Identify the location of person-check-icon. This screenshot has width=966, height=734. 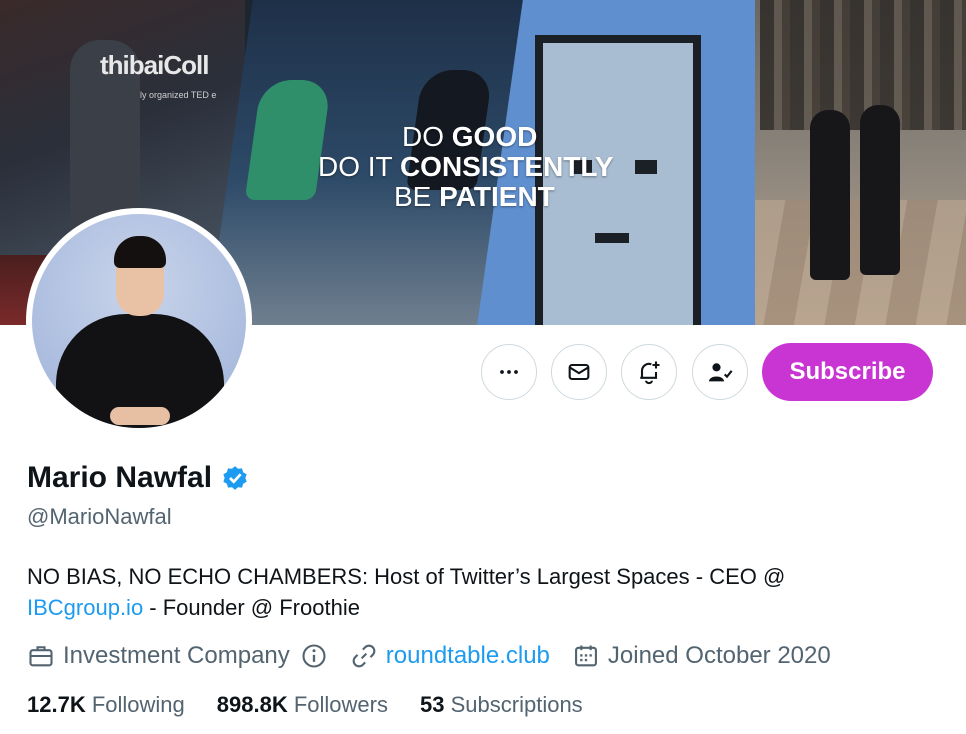
(720, 372).